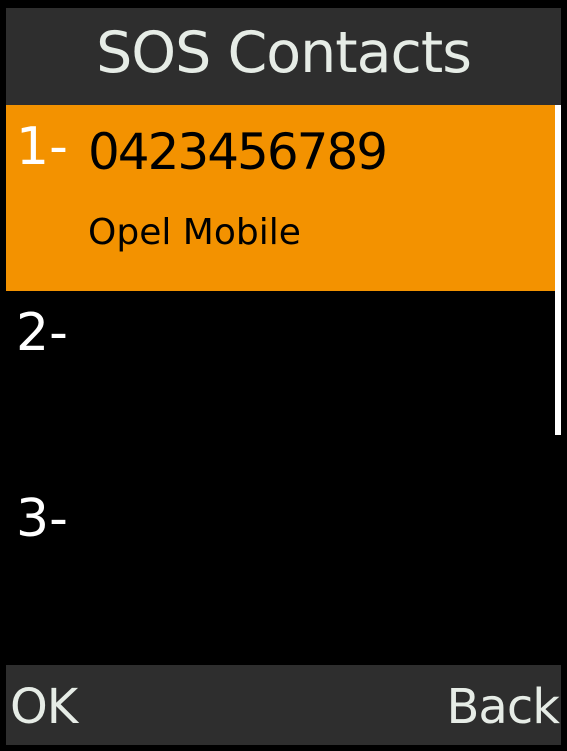 This screenshot has height=751, width=567. I want to click on slot-number: 2-, so click(42, 333).